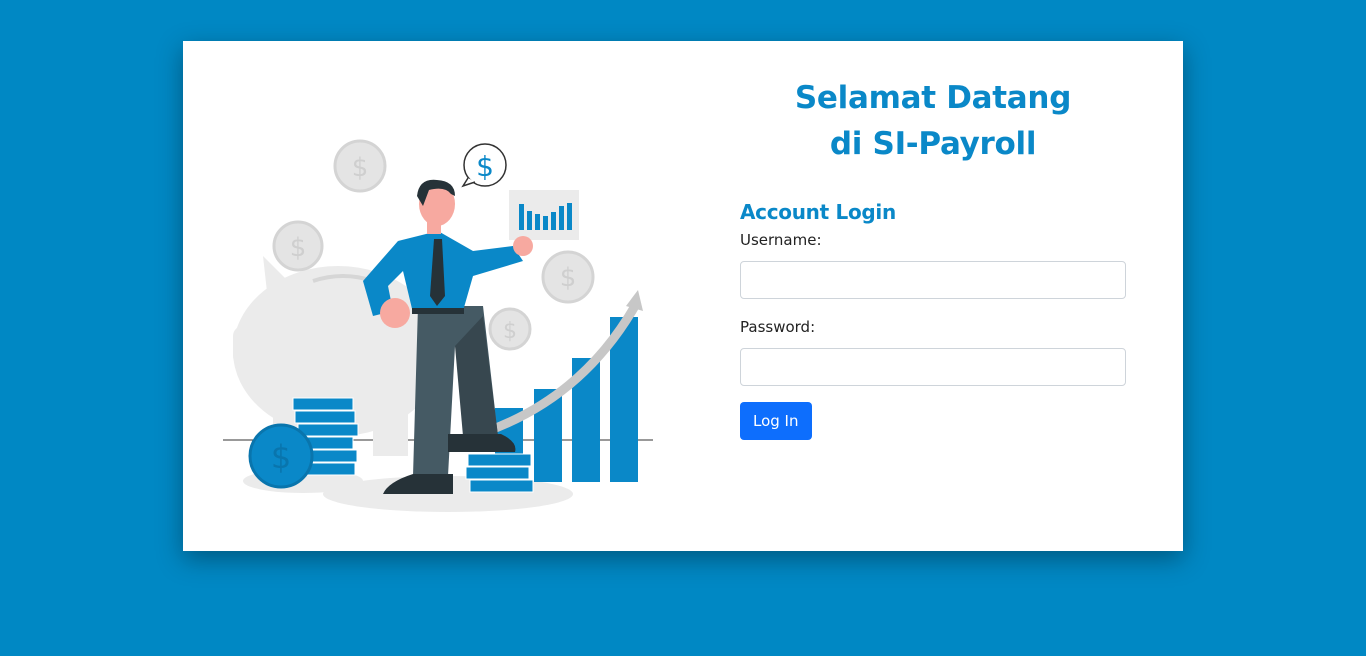  Describe the element at coordinates (933, 144) in the screenshot. I see `title-line-2: di SI-Payroll` at that location.